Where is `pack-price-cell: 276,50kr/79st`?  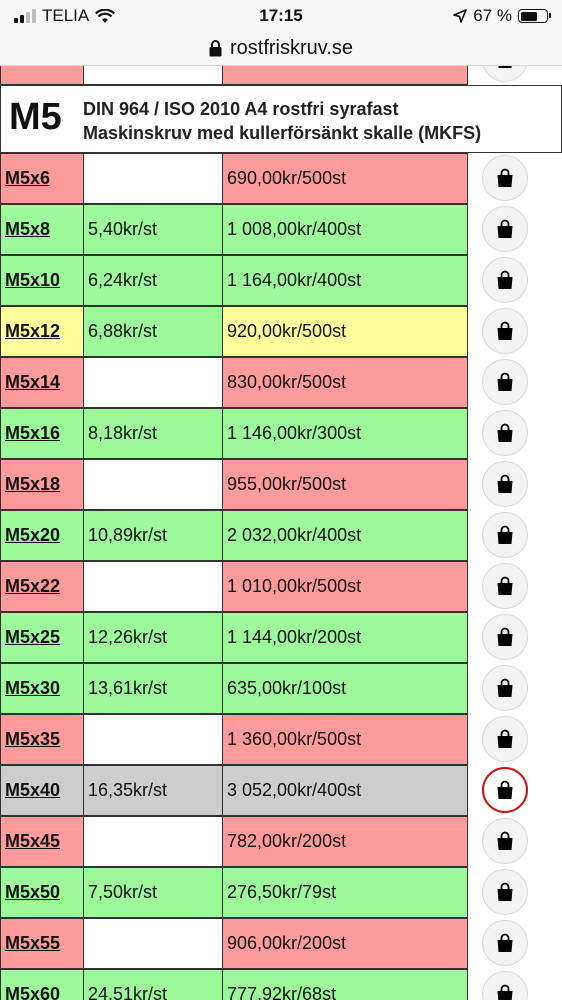
pack-price-cell: 276,50kr/79st is located at coordinates (345, 892).